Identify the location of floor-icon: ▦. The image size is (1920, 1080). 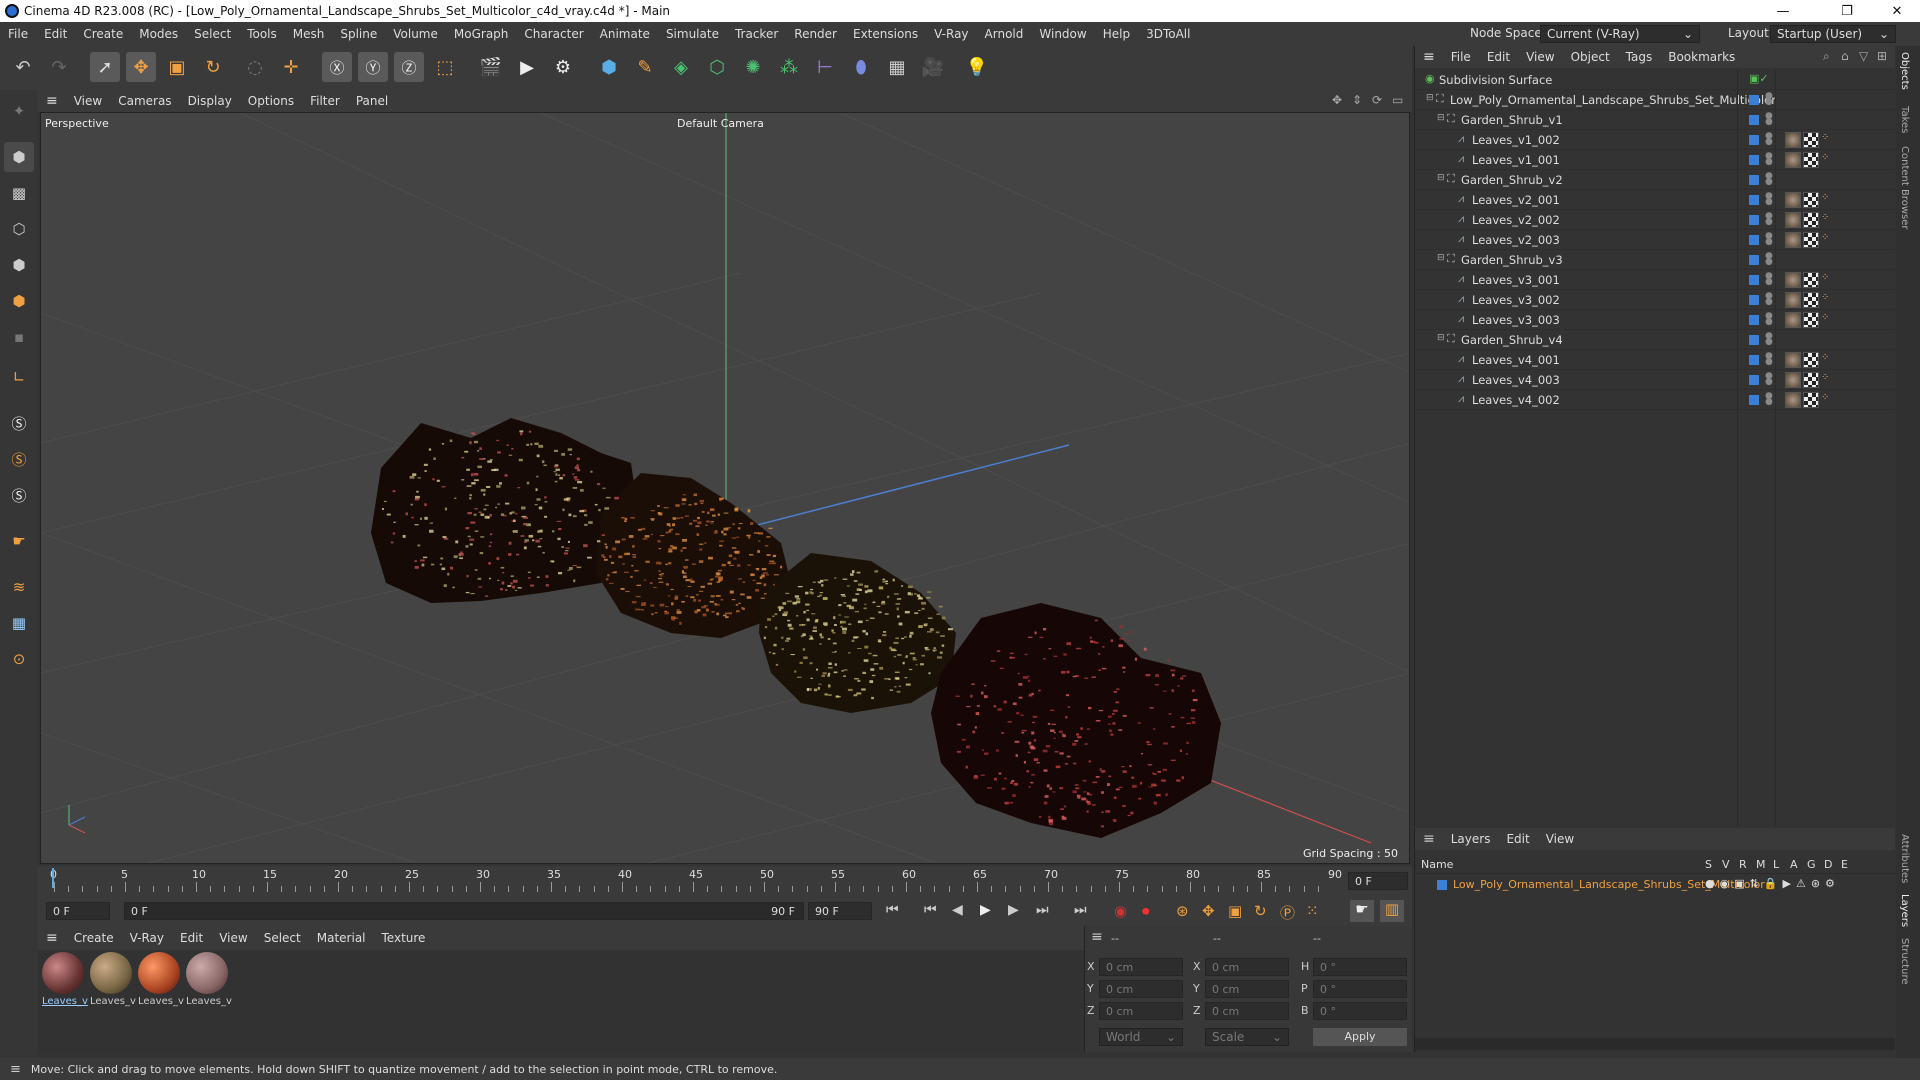
(897, 67).